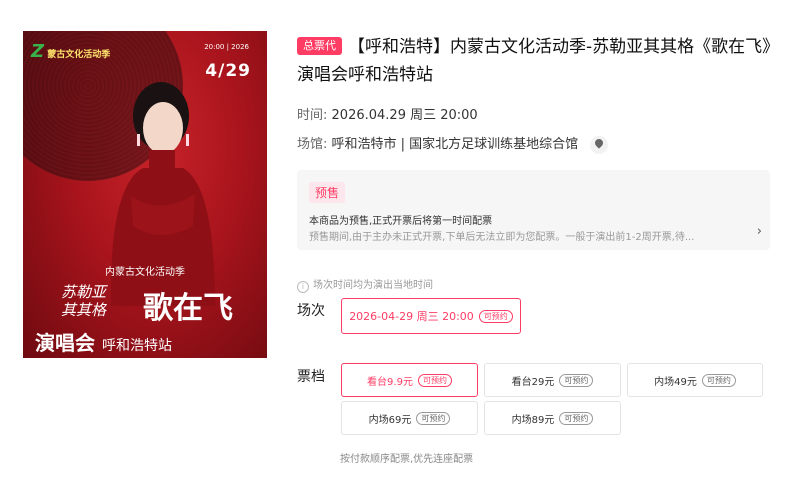  What do you see at coordinates (533, 420) in the screenshot?
I see `ticket-option-text: 内场89元` at bounding box center [533, 420].